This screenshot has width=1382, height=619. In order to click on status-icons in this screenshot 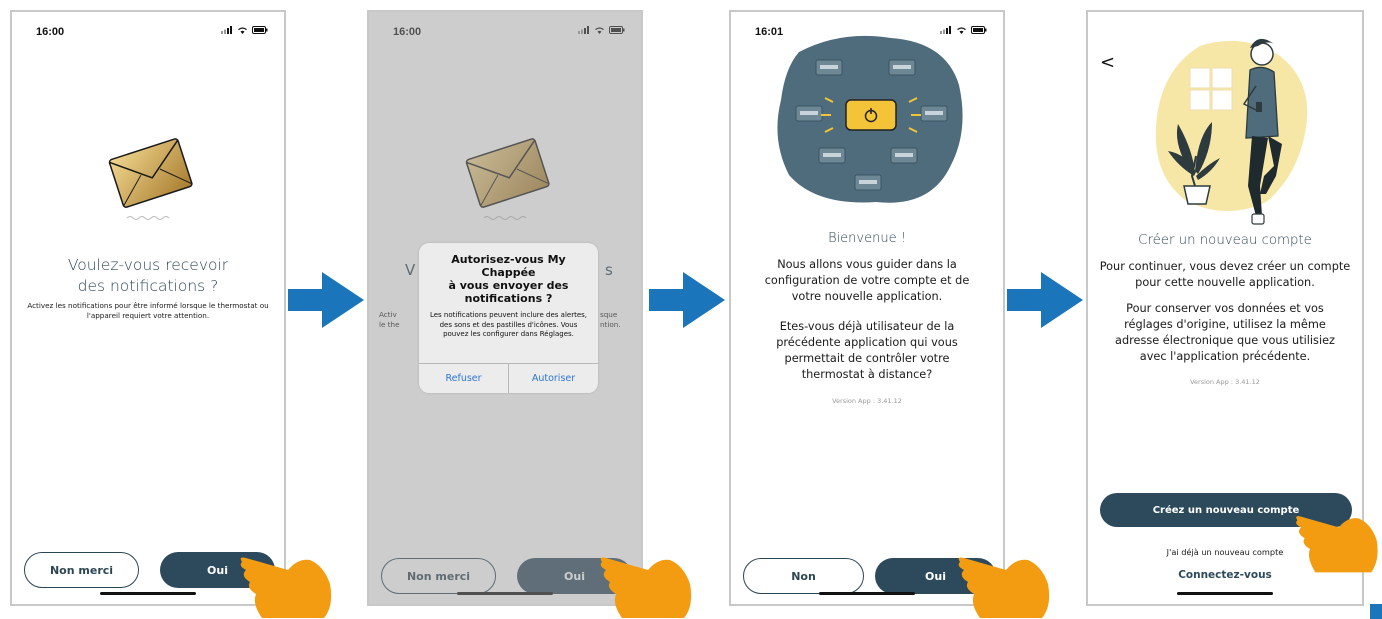, I will do `click(244, 30)`.